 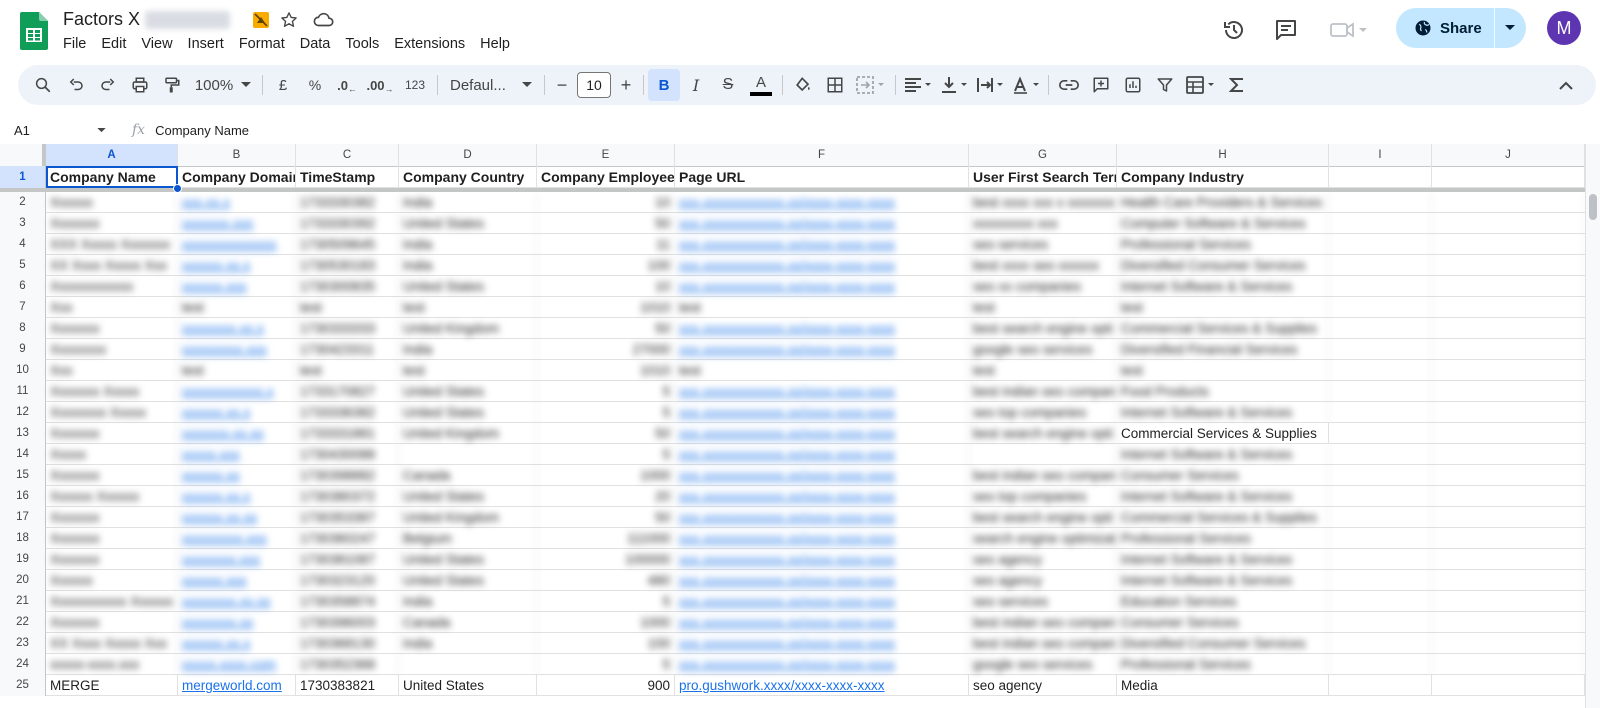 I want to click on row-header: 17, so click(x=23, y=517).